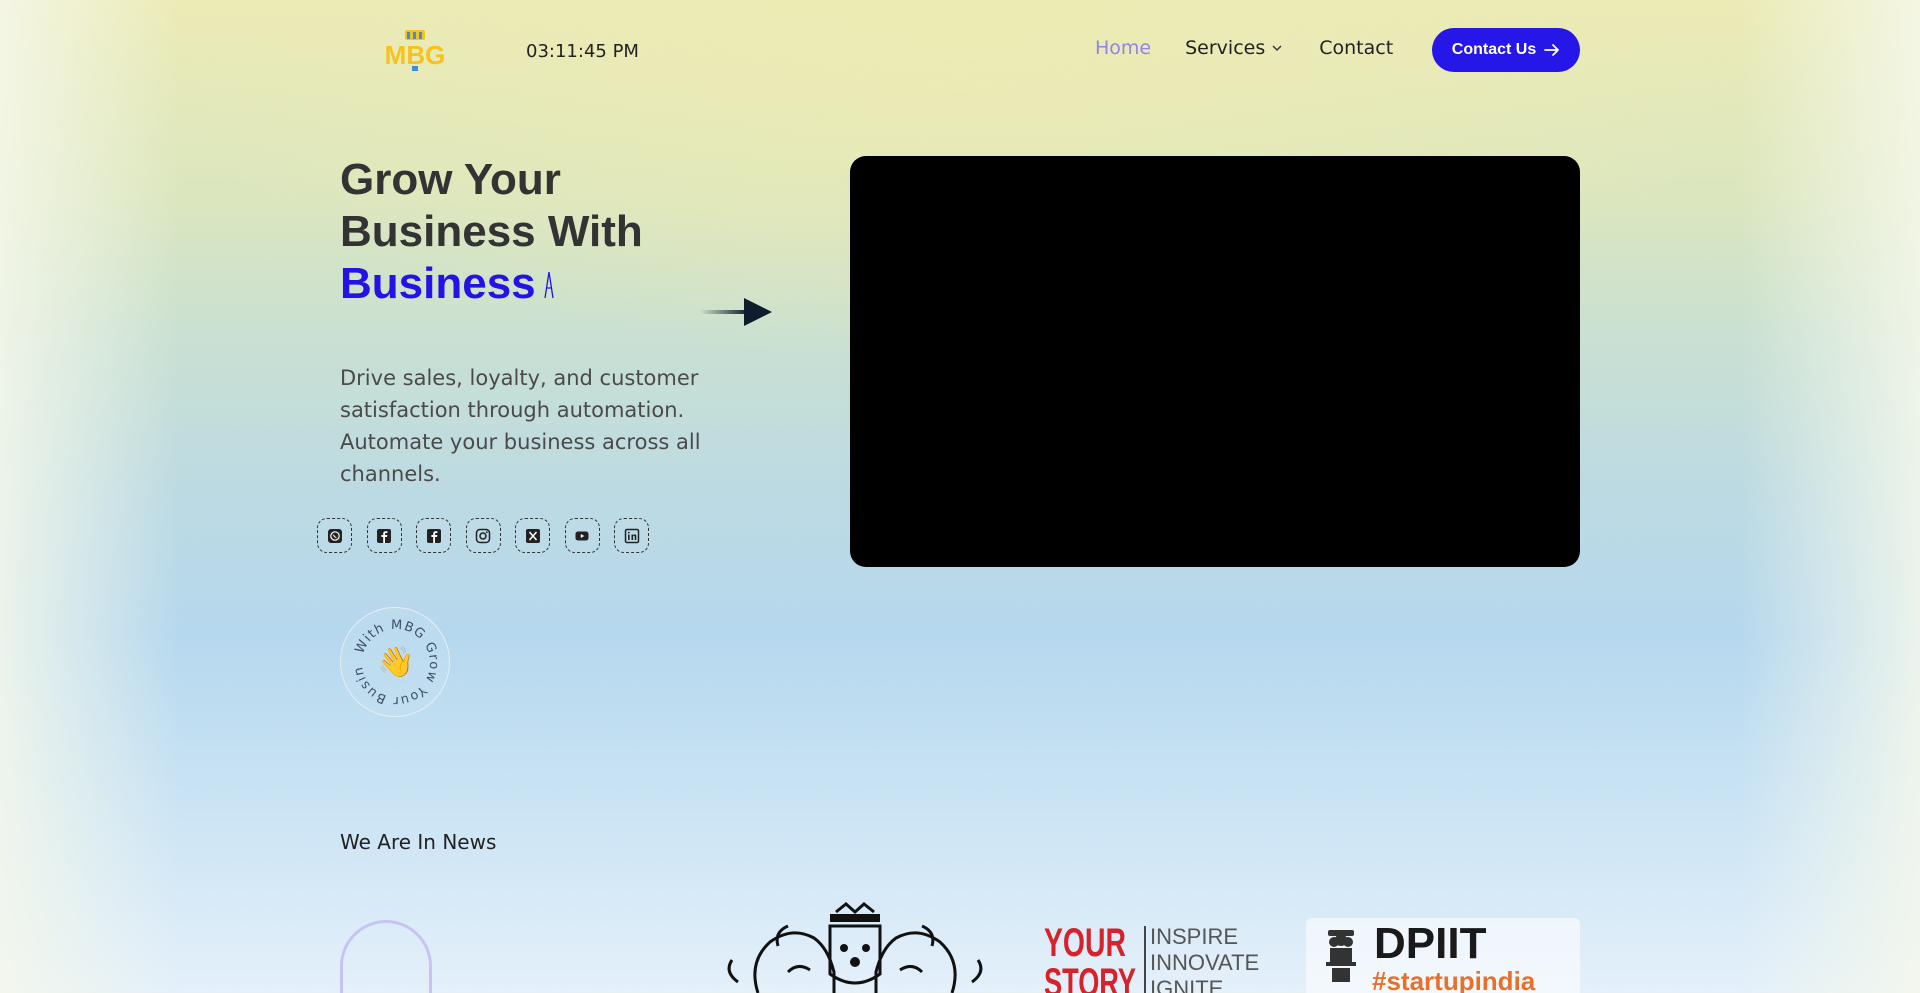 This screenshot has height=993, width=1920. I want to click on background-fade-left, so click(90, 496).